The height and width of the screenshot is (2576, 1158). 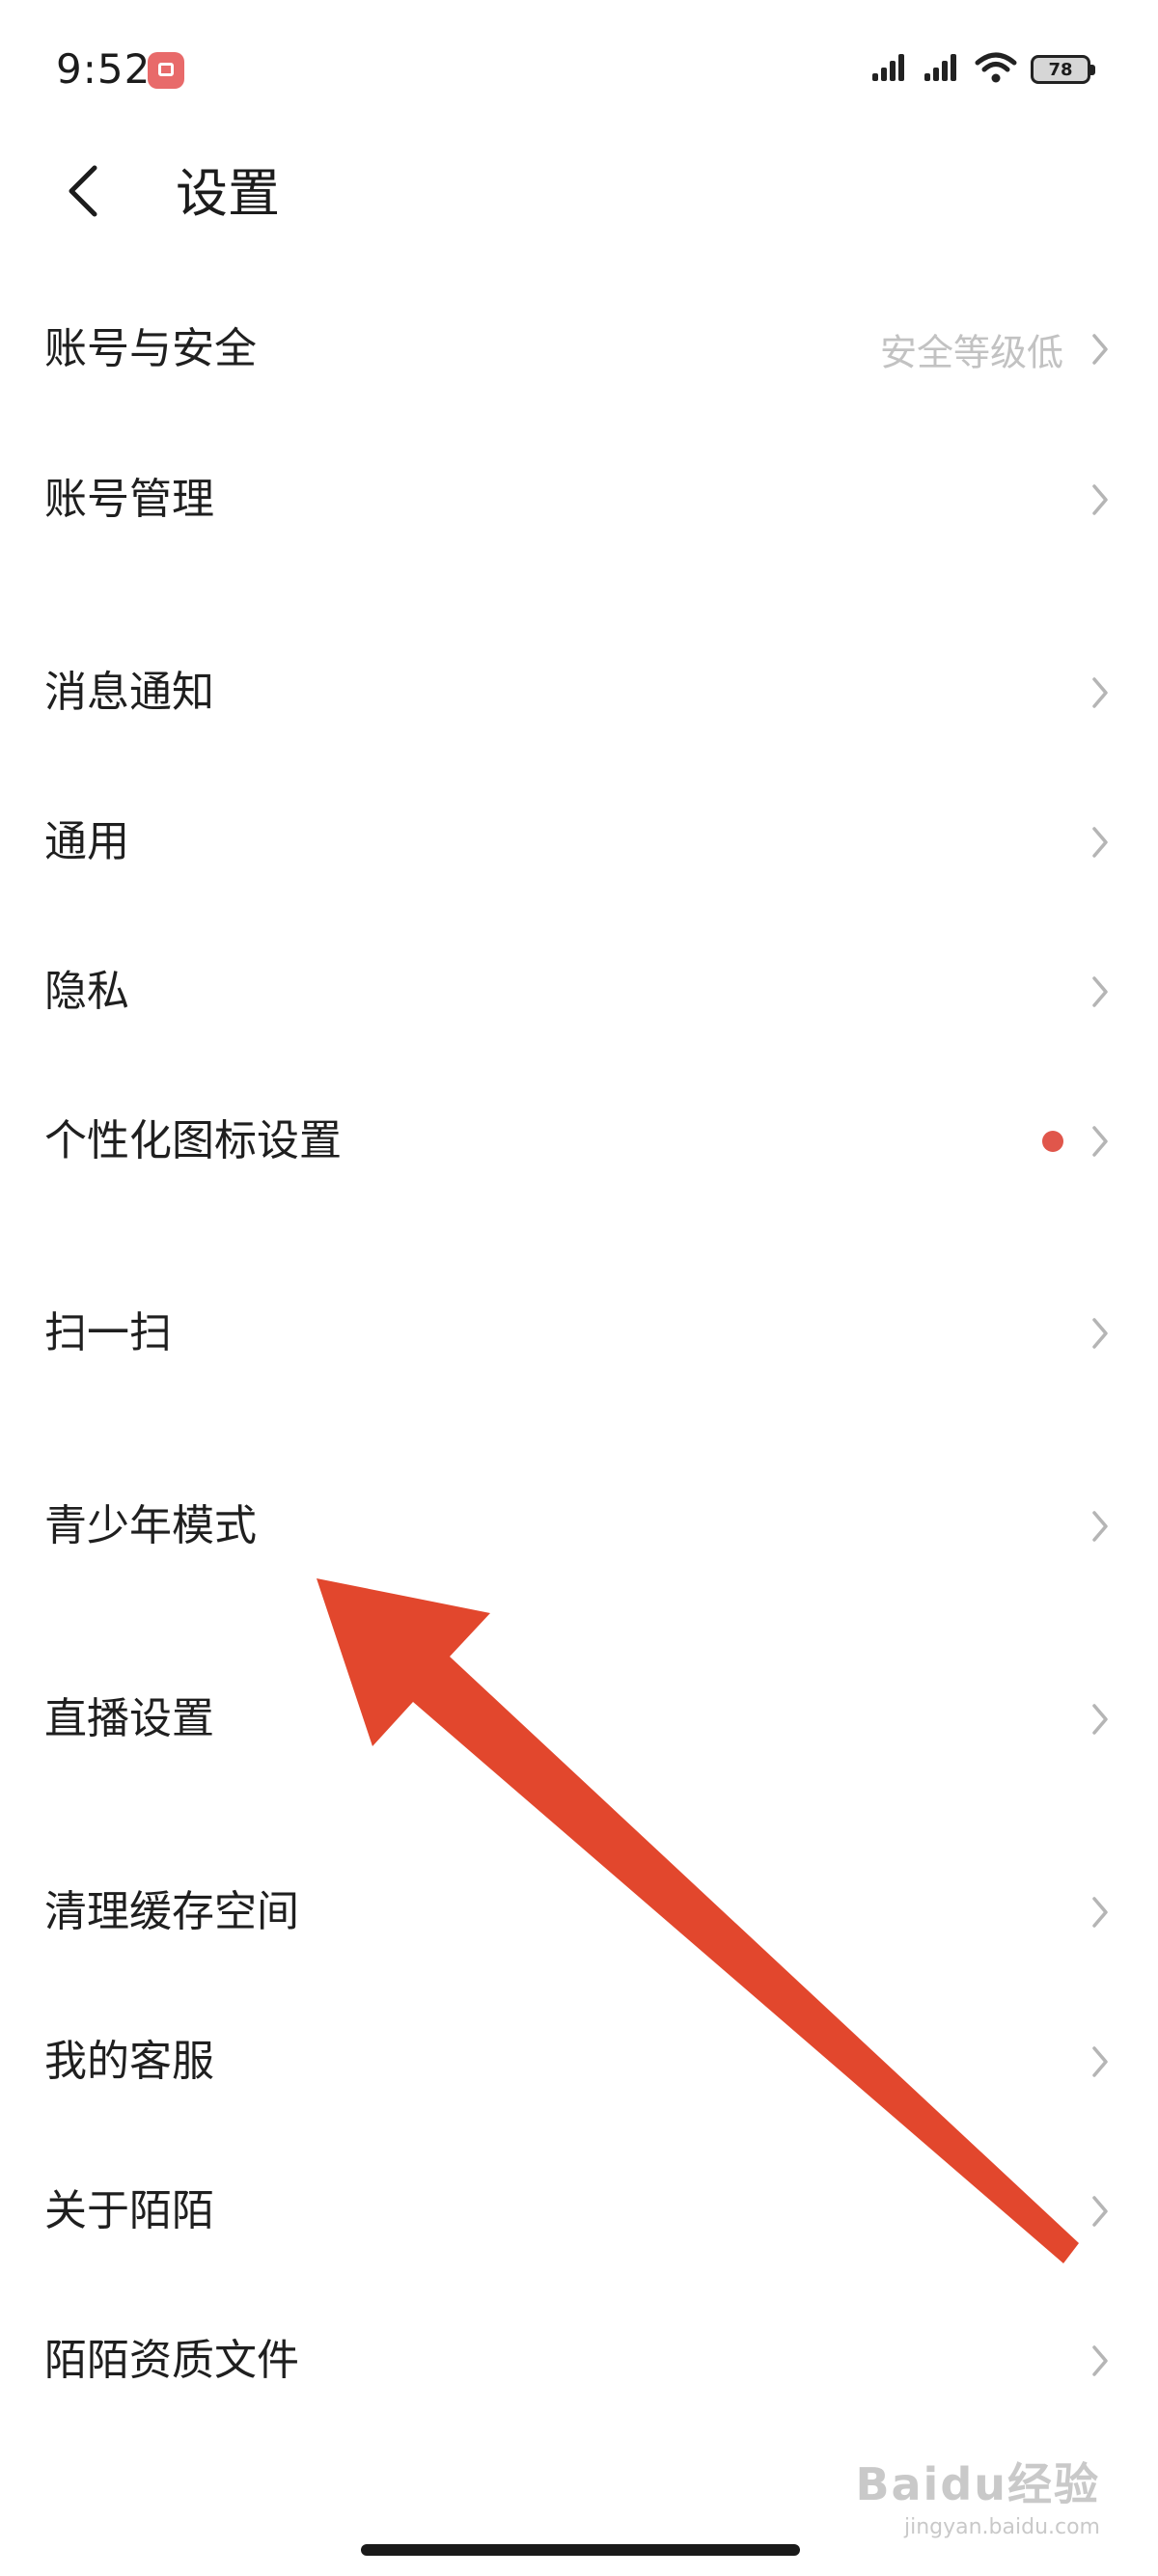 I want to click on settings-item-teen-mode: 青少年模式, so click(x=579, y=1527).